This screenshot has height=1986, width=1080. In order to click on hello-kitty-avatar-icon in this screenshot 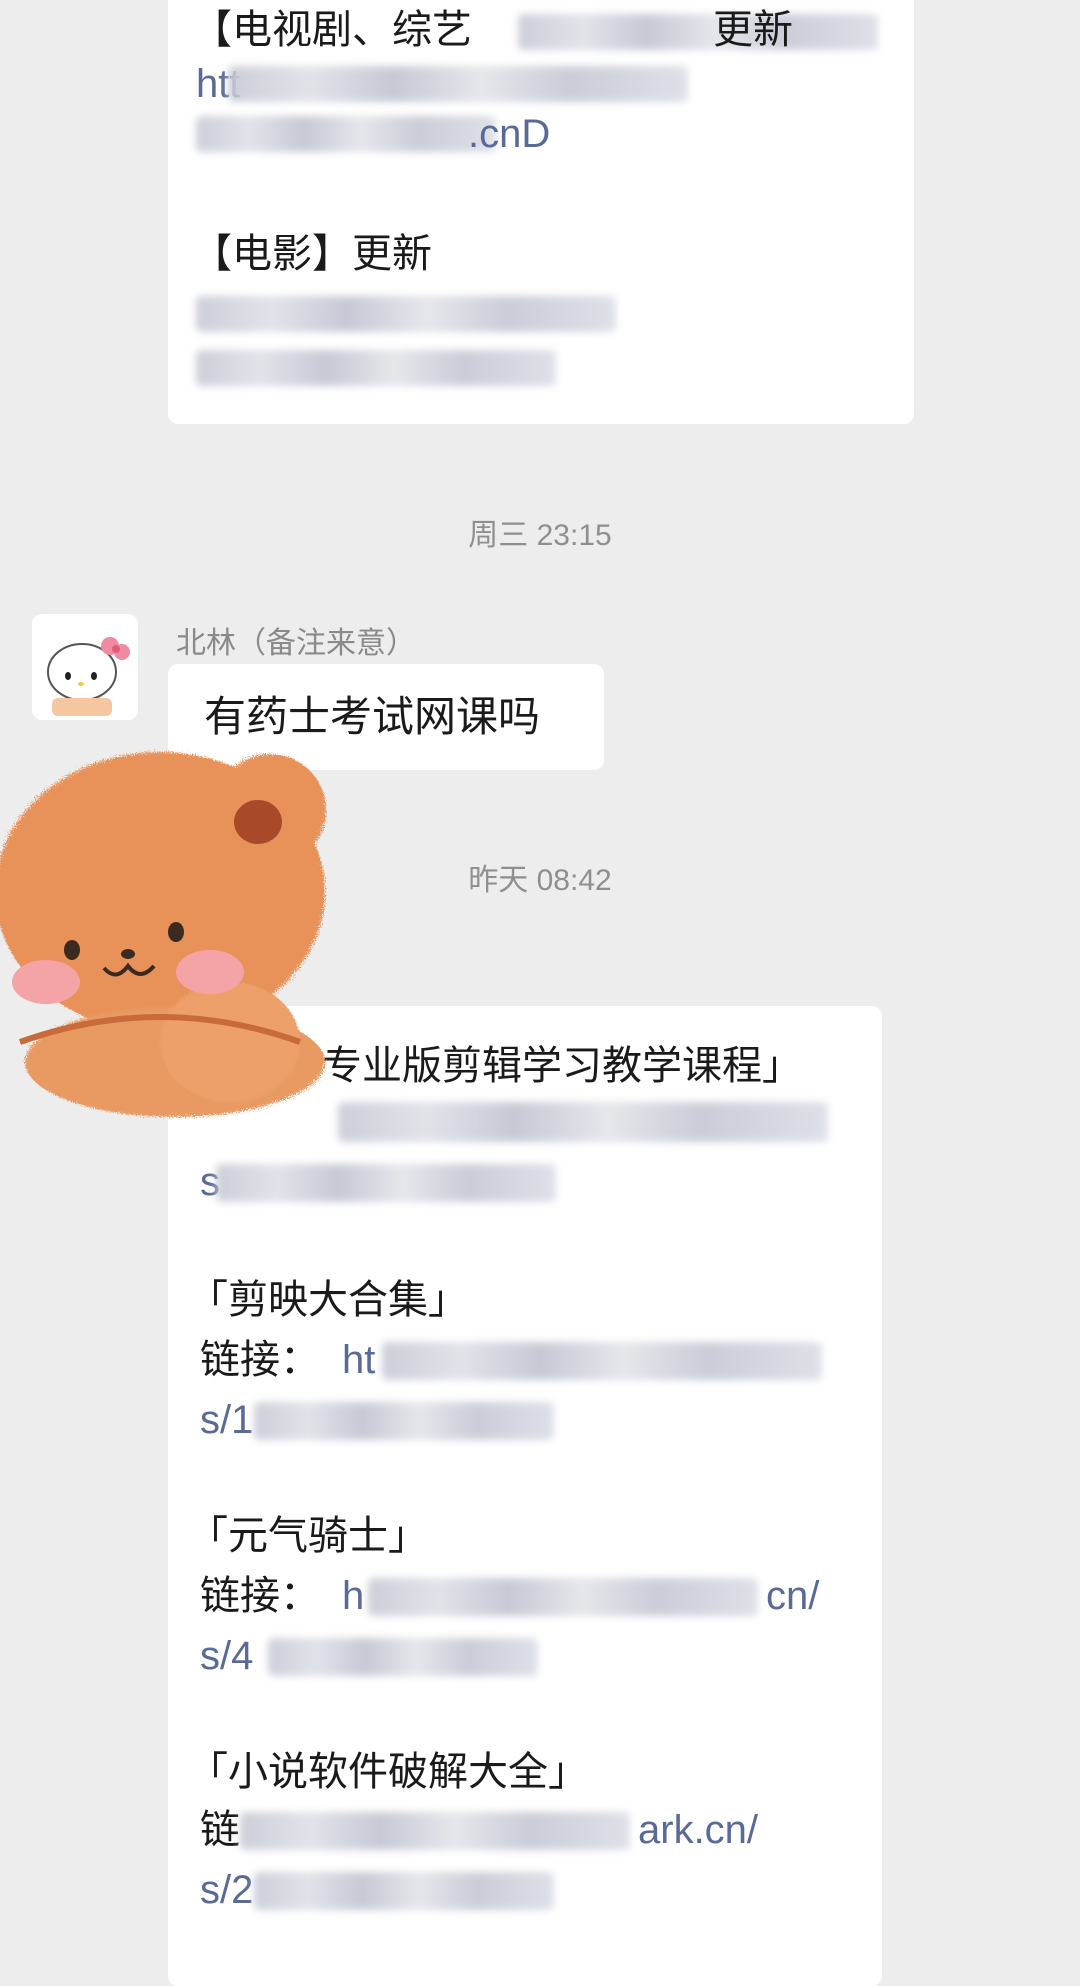, I will do `click(85, 667)`.